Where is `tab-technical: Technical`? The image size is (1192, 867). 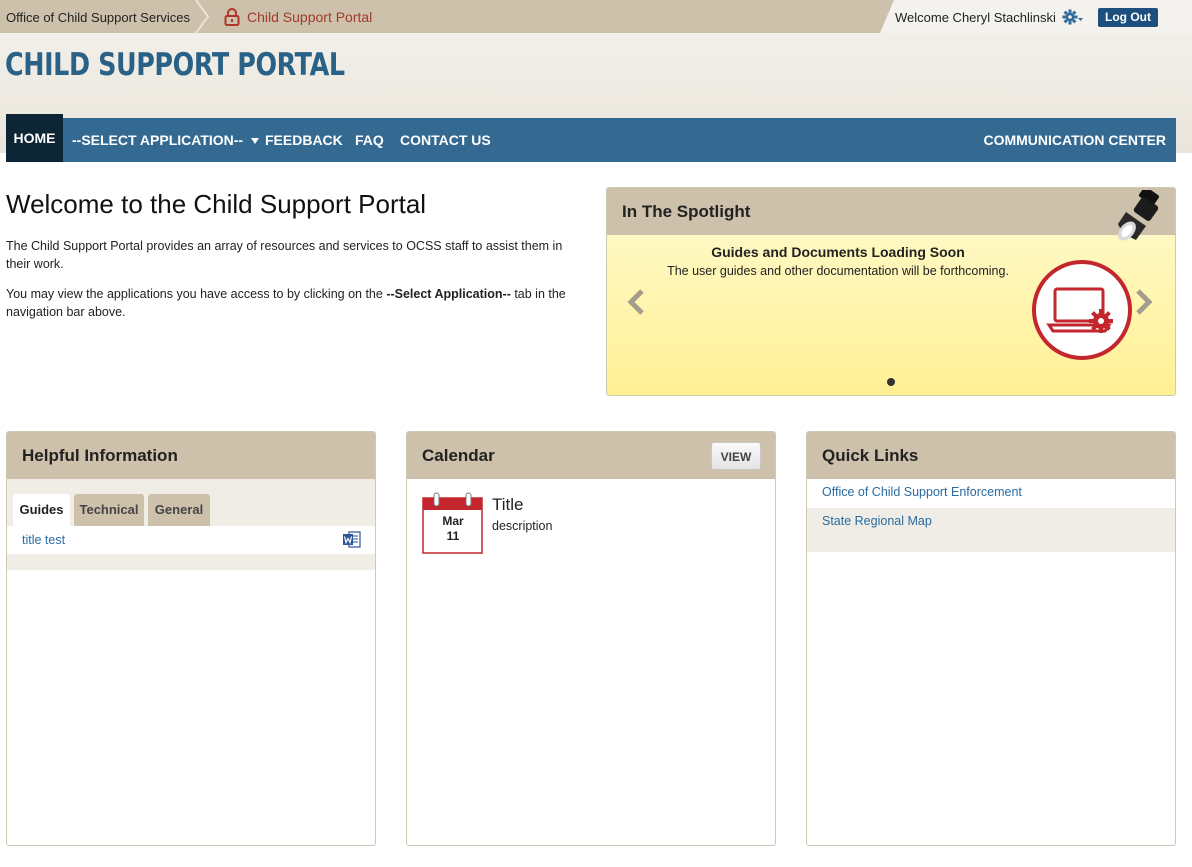
tab-technical: Technical is located at coordinates (109, 510).